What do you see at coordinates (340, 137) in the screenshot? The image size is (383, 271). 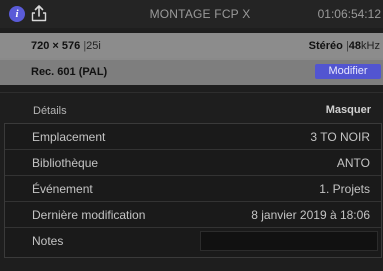 I see `row-value: 3 TO NOIR` at bounding box center [340, 137].